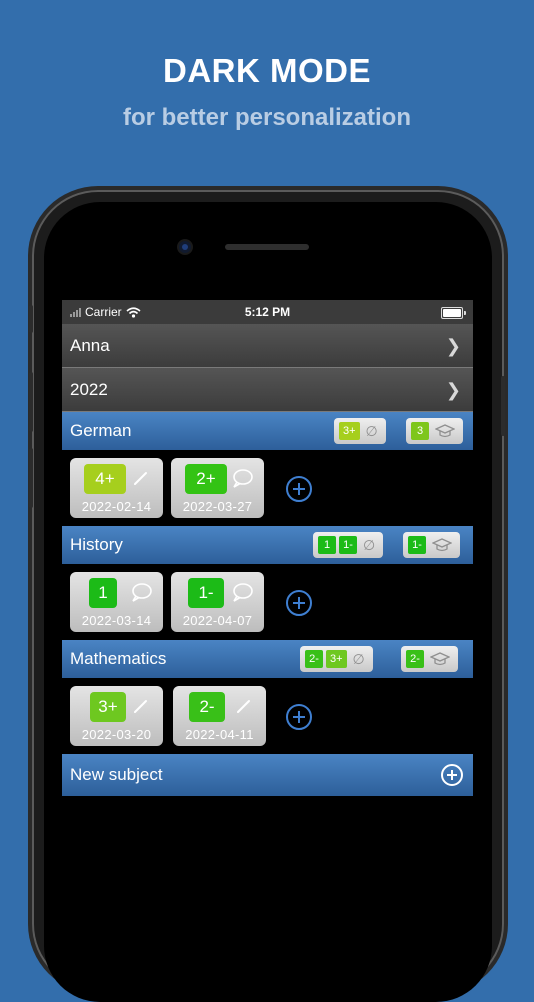 This screenshot has width=534, height=1002. What do you see at coordinates (503, 406) in the screenshot?
I see `power-button` at bounding box center [503, 406].